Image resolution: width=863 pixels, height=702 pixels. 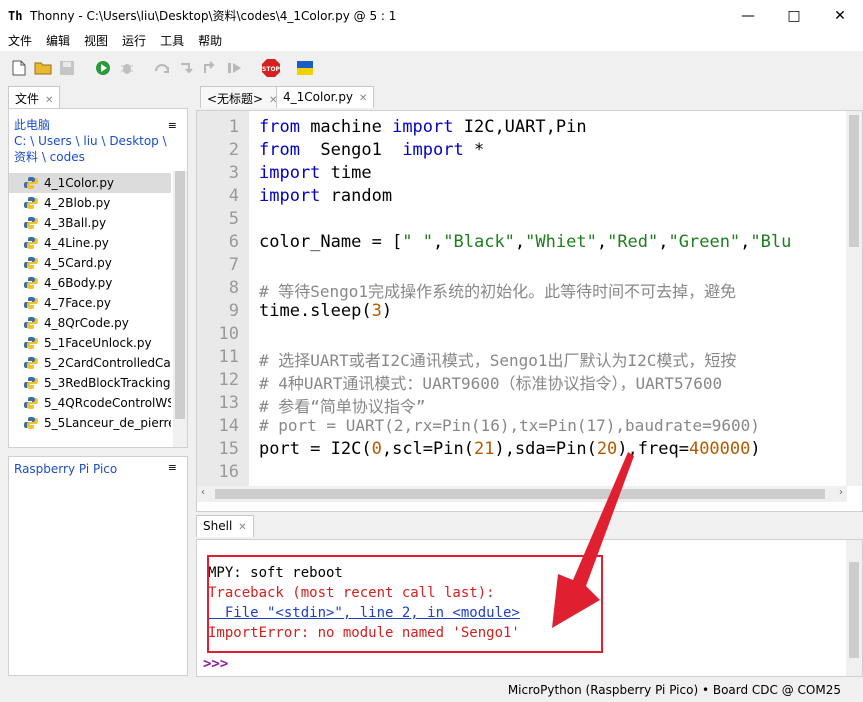 I want to click on file-item-label: 5_5Lanceur_de_pierre., so click(x=107, y=423).